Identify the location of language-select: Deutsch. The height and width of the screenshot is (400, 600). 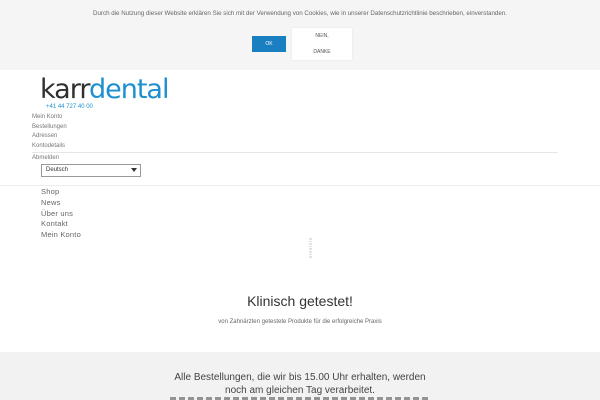
(91, 170).